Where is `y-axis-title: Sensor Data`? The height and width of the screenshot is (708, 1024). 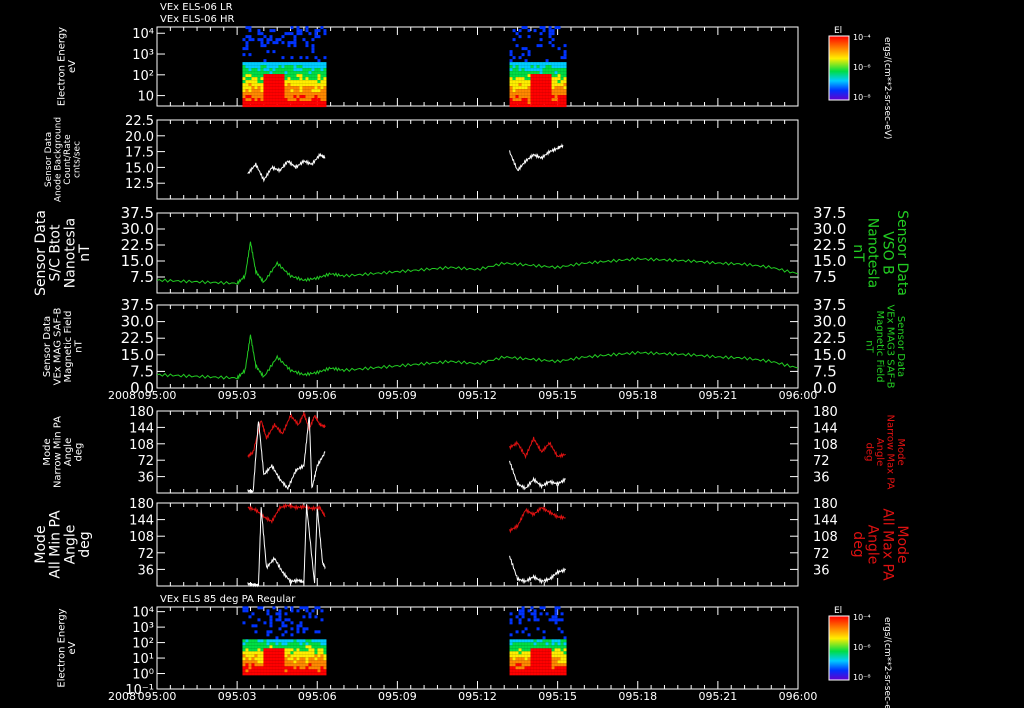 y-axis-title: Sensor Data is located at coordinates (47, 346).